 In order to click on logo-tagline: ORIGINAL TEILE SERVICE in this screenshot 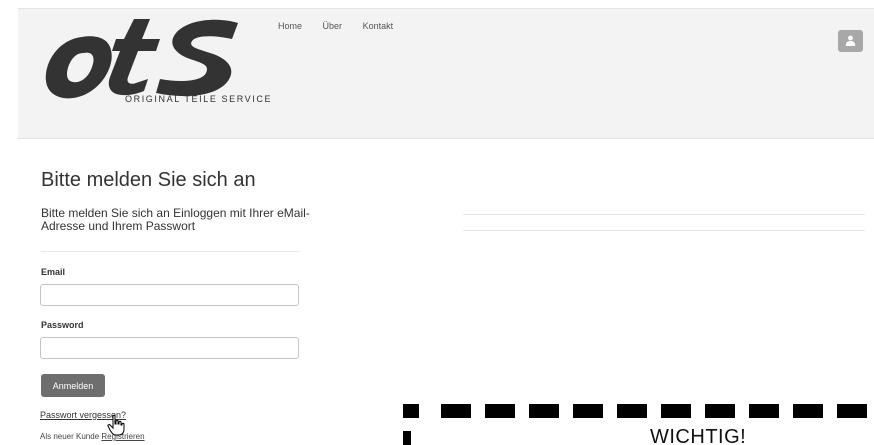, I will do `click(199, 99)`.